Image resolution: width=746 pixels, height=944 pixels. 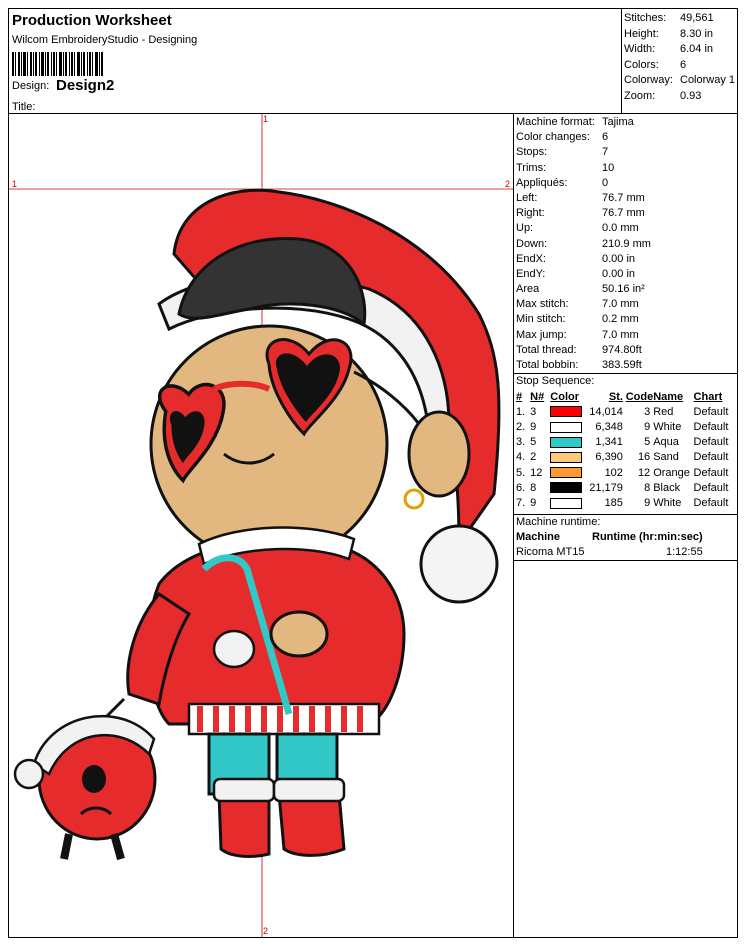 What do you see at coordinates (627, 411) in the screenshot?
I see `table-row: 1. 3 14,014 3 Red Default` at bounding box center [627, 411].